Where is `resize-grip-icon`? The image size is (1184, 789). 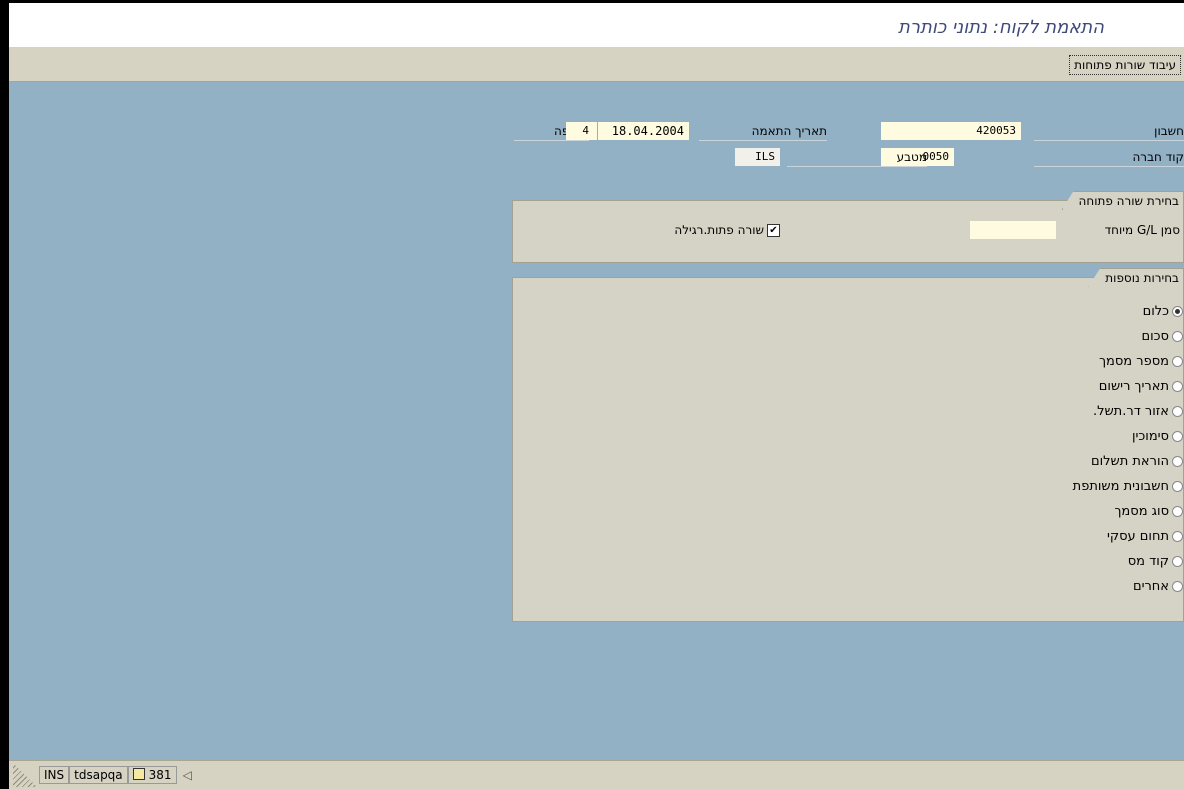 resize-grip-icon is located at coordinates (25, 775).